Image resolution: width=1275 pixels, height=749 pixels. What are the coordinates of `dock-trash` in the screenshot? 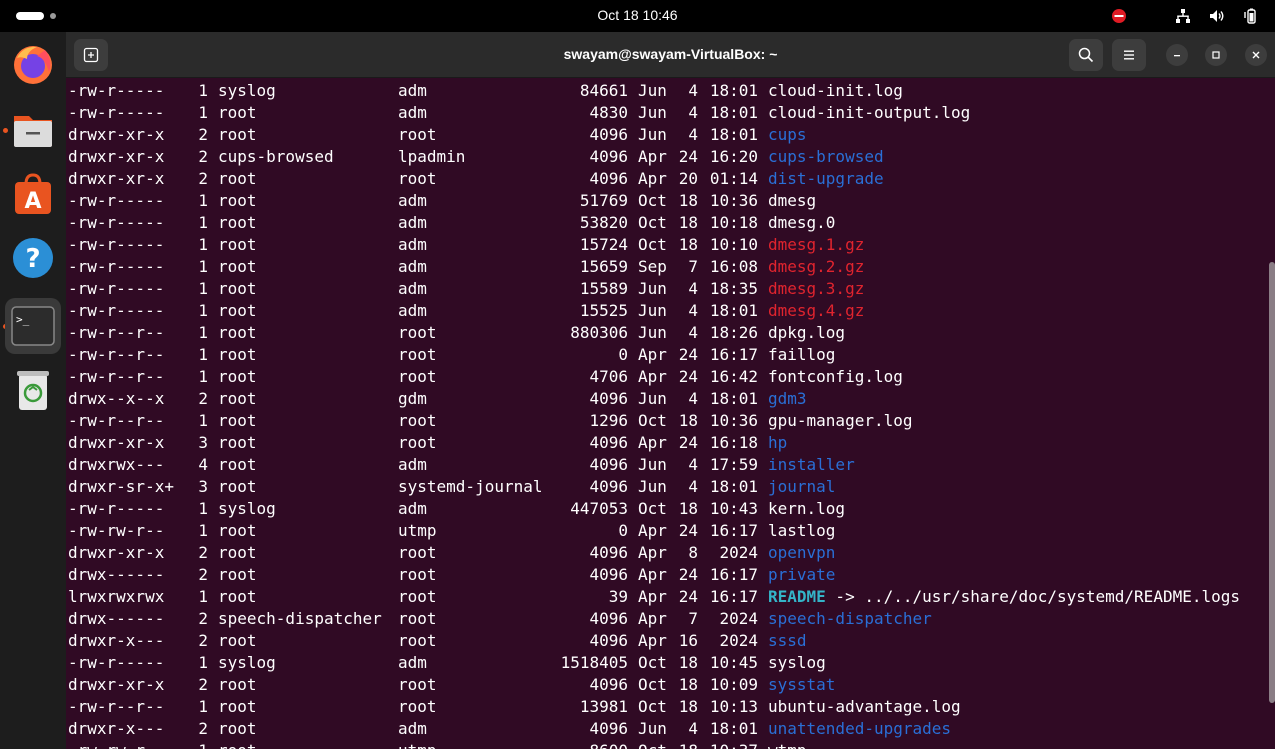 It's located at (33, 390).